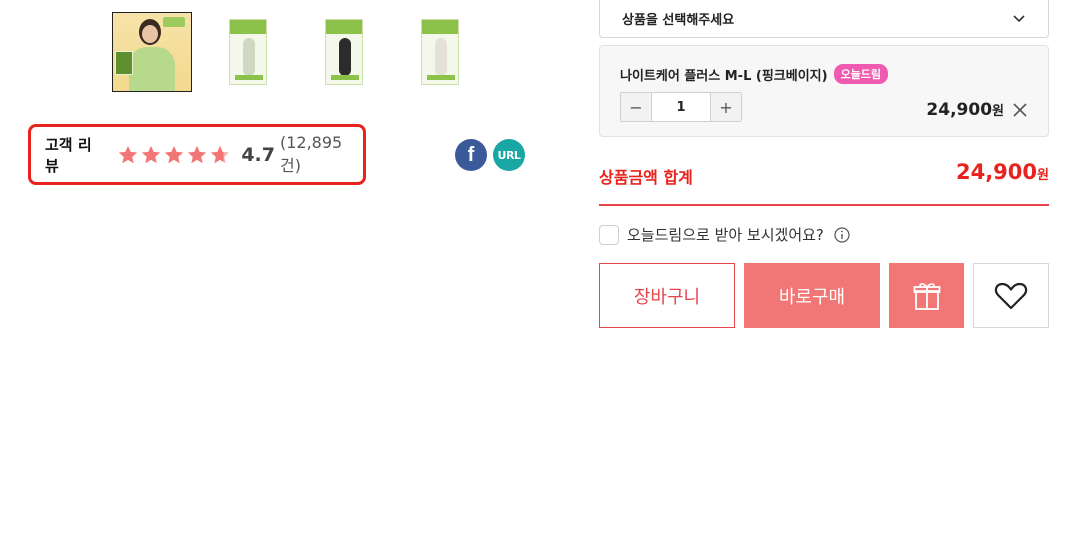 Image resolution: width=1077 pixels, height=559 pixels. What do you see at coordinates (296, 52) in the screenshot?
I see `thumbnail-gallery` at bounding box center [296, 52].